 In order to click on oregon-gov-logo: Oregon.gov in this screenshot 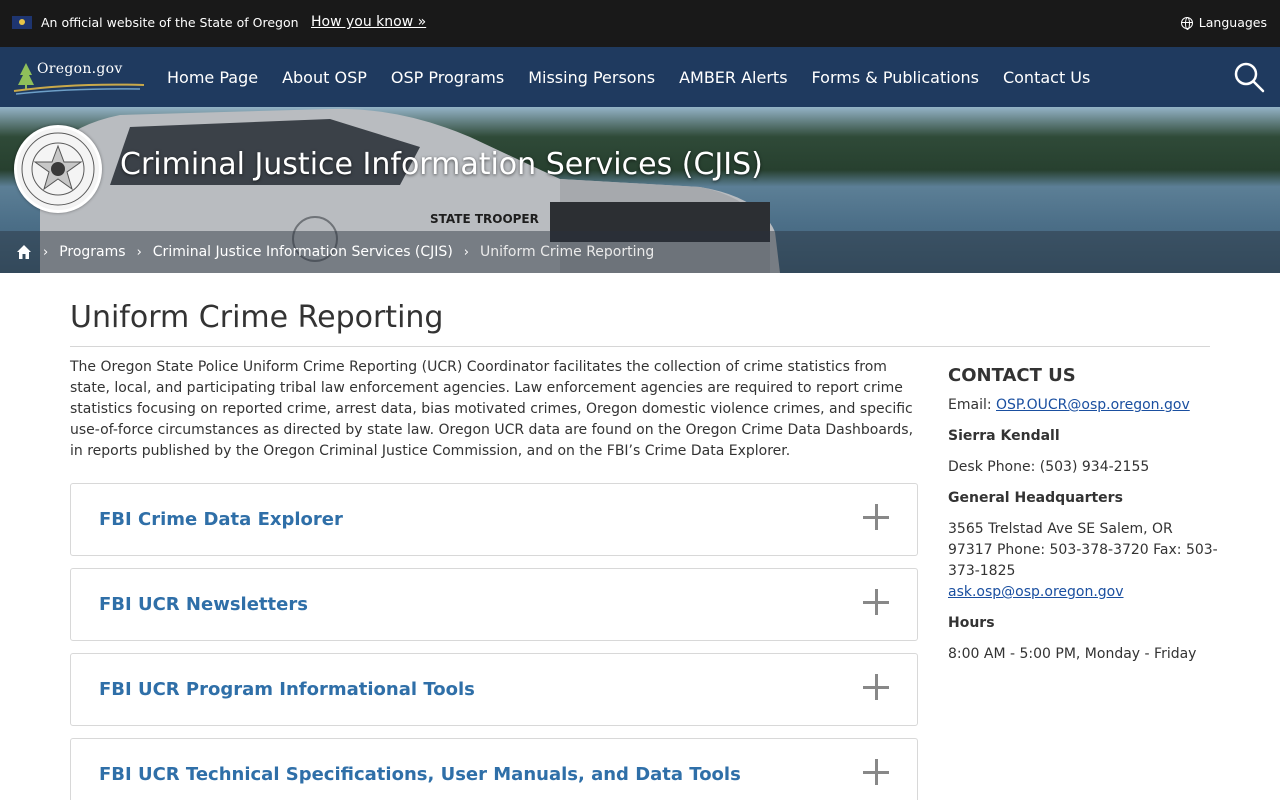, I will do `click(79, 77)`.